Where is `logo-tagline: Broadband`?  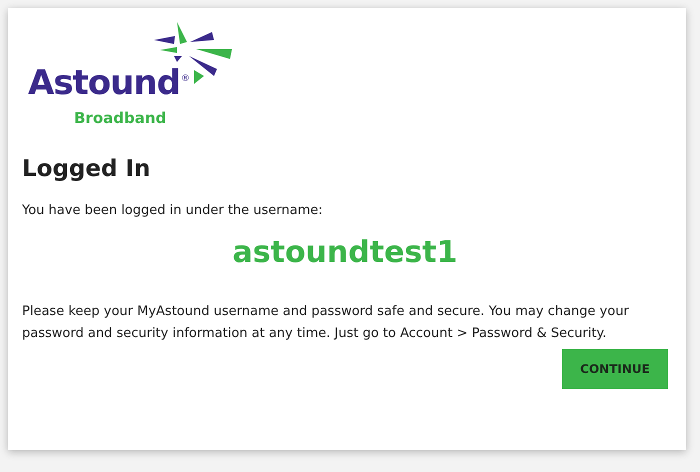 logo-tagline: Broadband is located at coordinates (120, 118).